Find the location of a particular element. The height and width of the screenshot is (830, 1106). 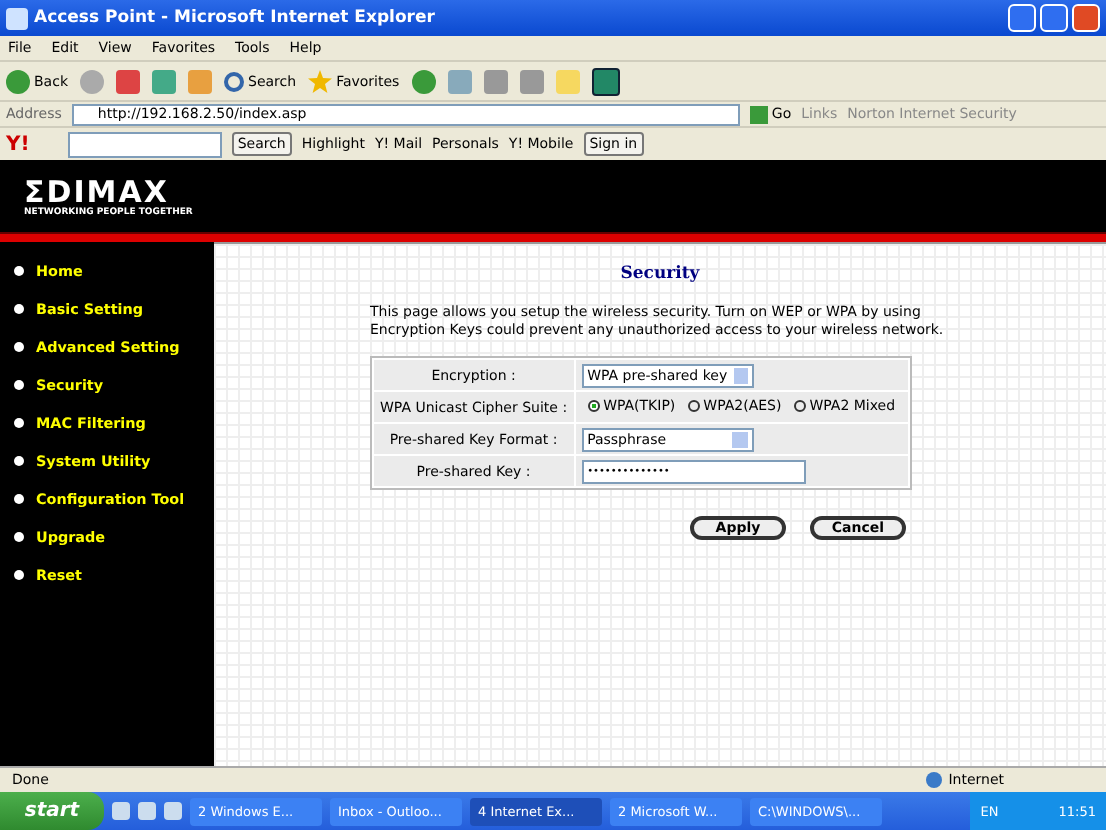

window-title: Access Point - Microsoft Internet Explorer is located at coordinates (235, 18).